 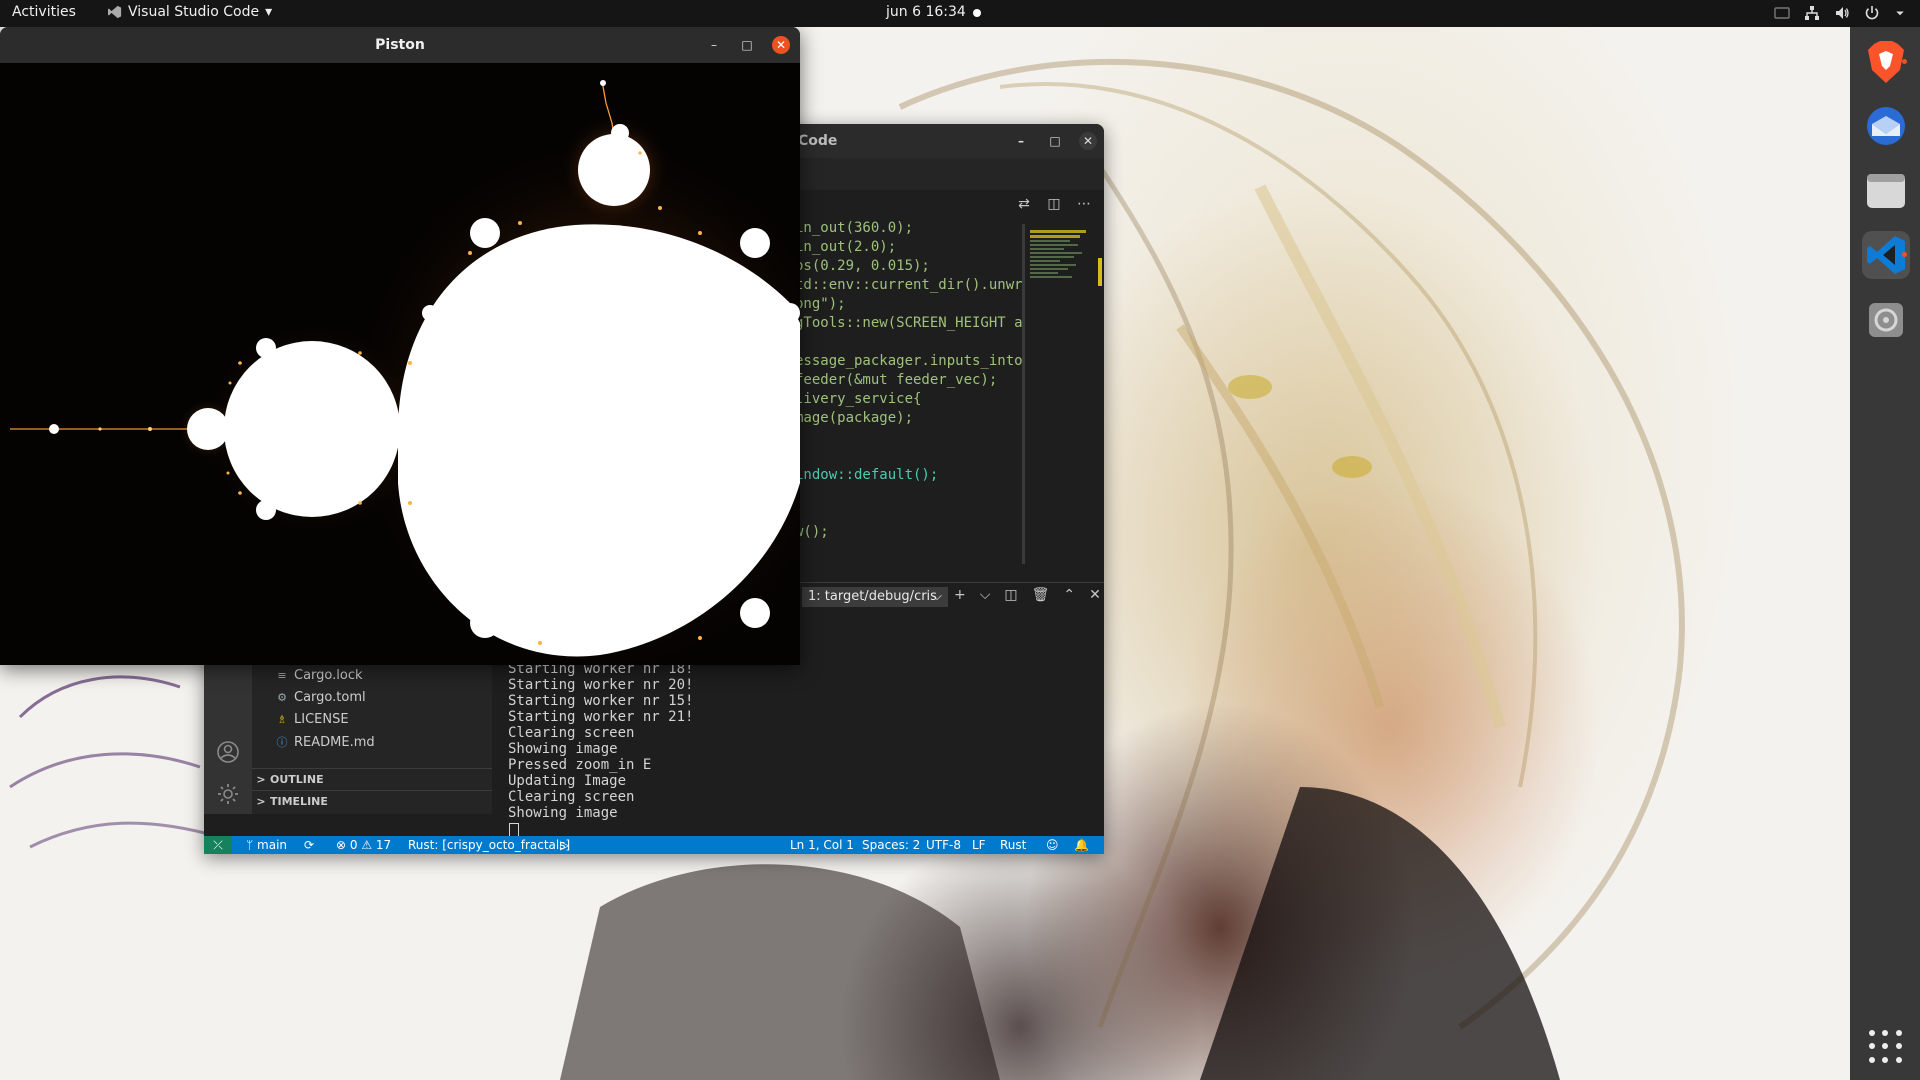 I want to click on activities-button: Activities, so click(x=44, y=12).